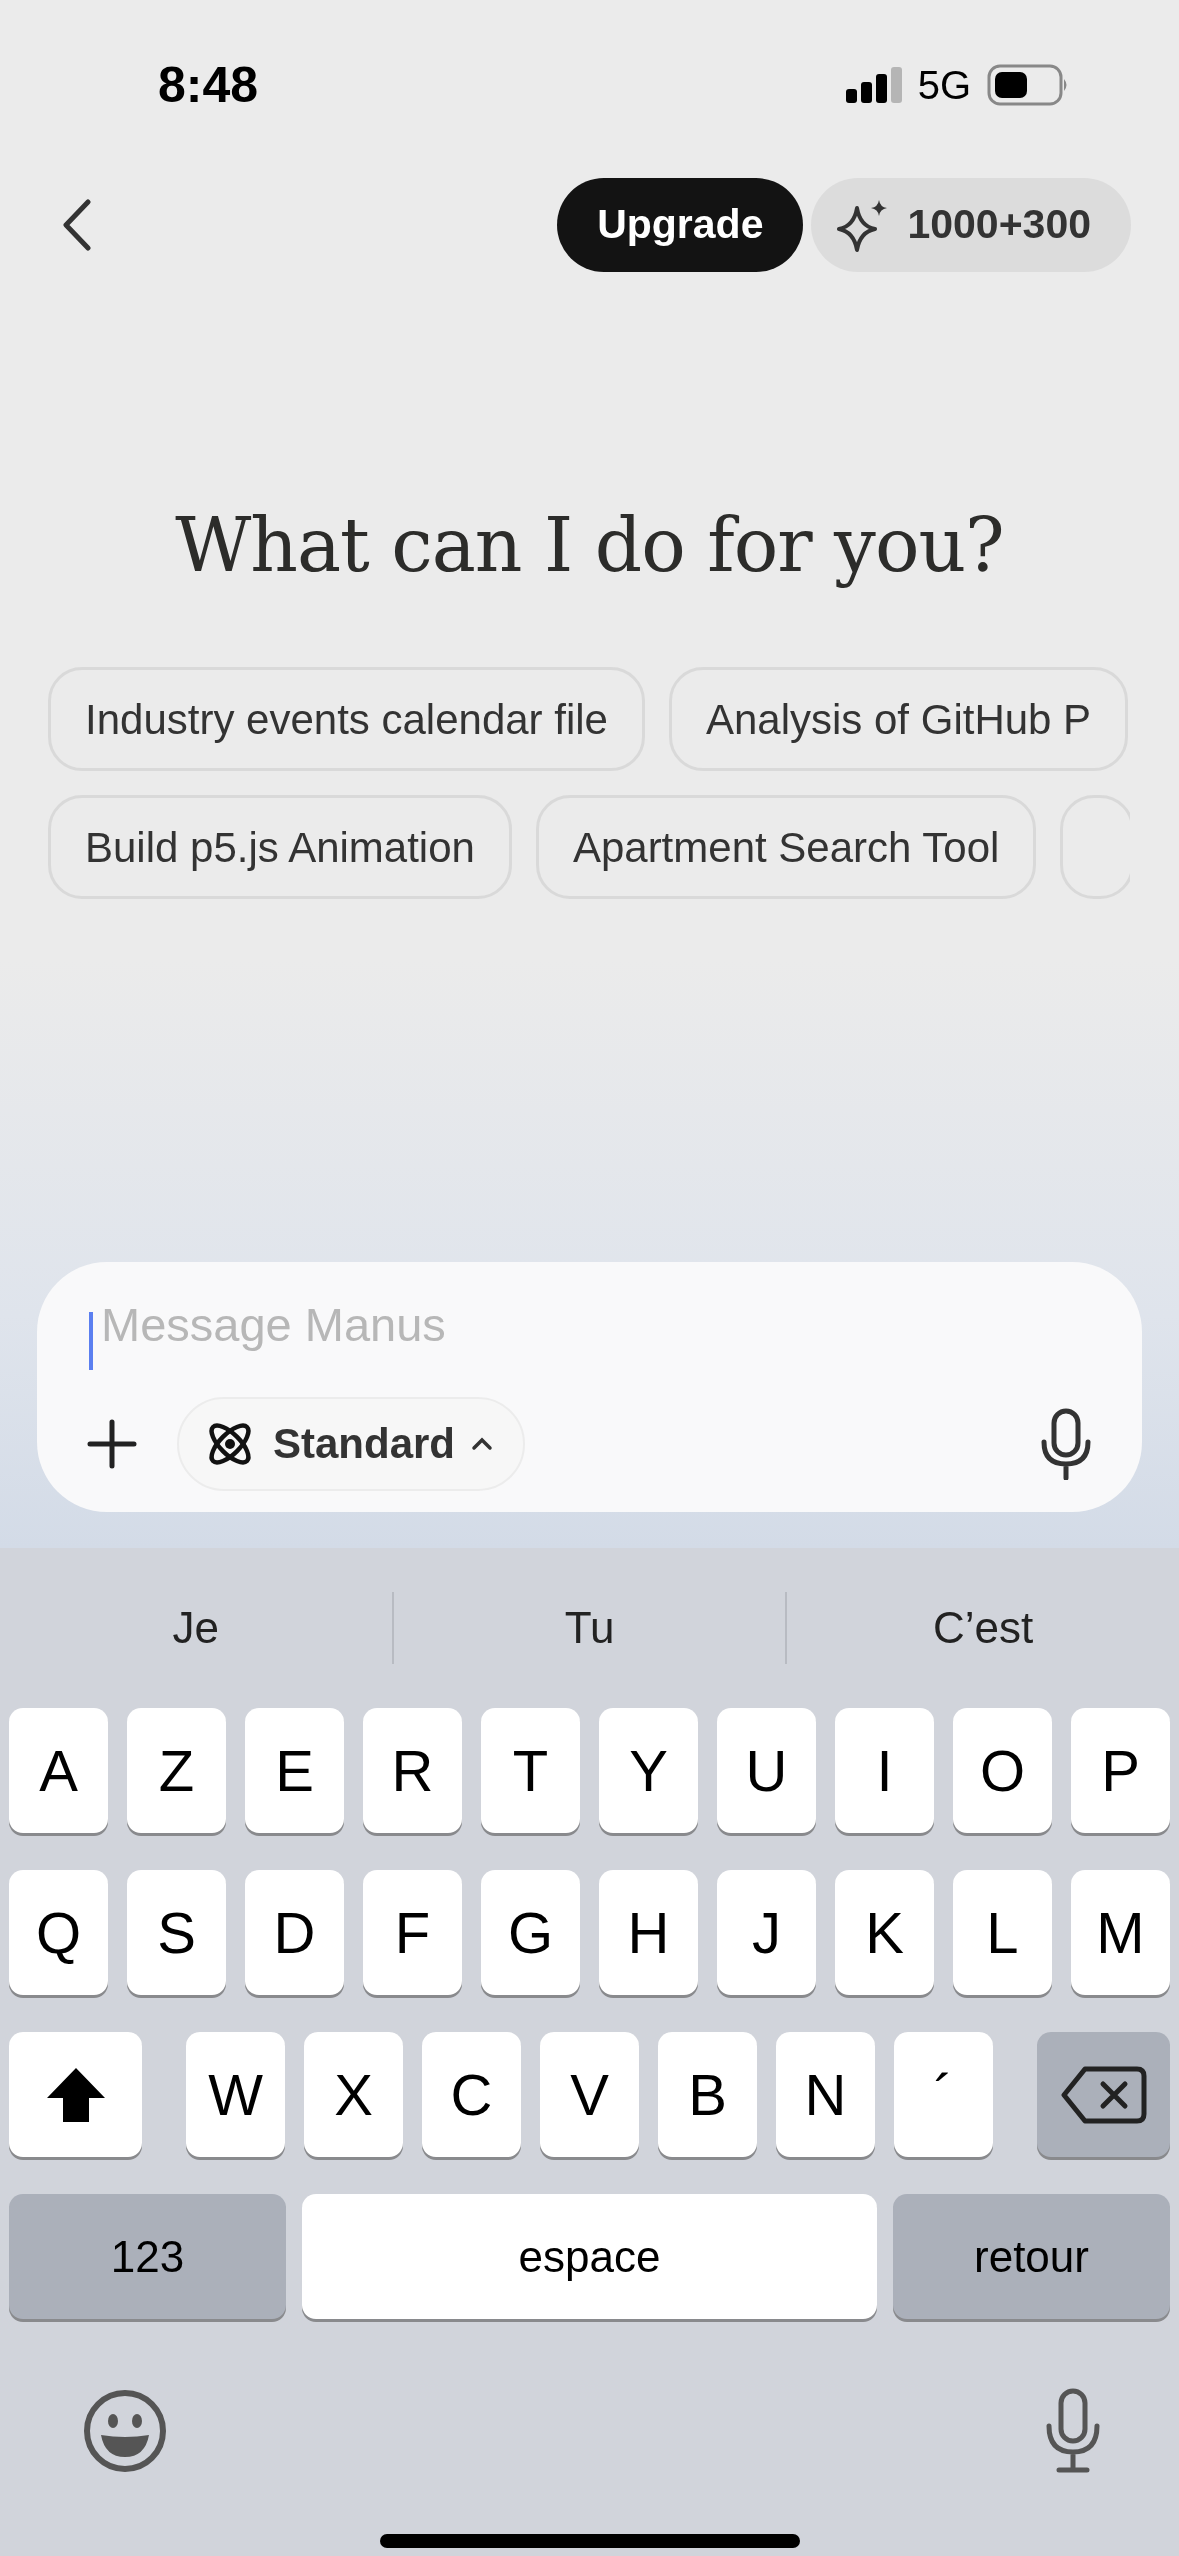 This screenshot has width=1179, height=2556. Describe the element at coordinates (825, 2094) in the screenshot. I see `key: N` at that location.